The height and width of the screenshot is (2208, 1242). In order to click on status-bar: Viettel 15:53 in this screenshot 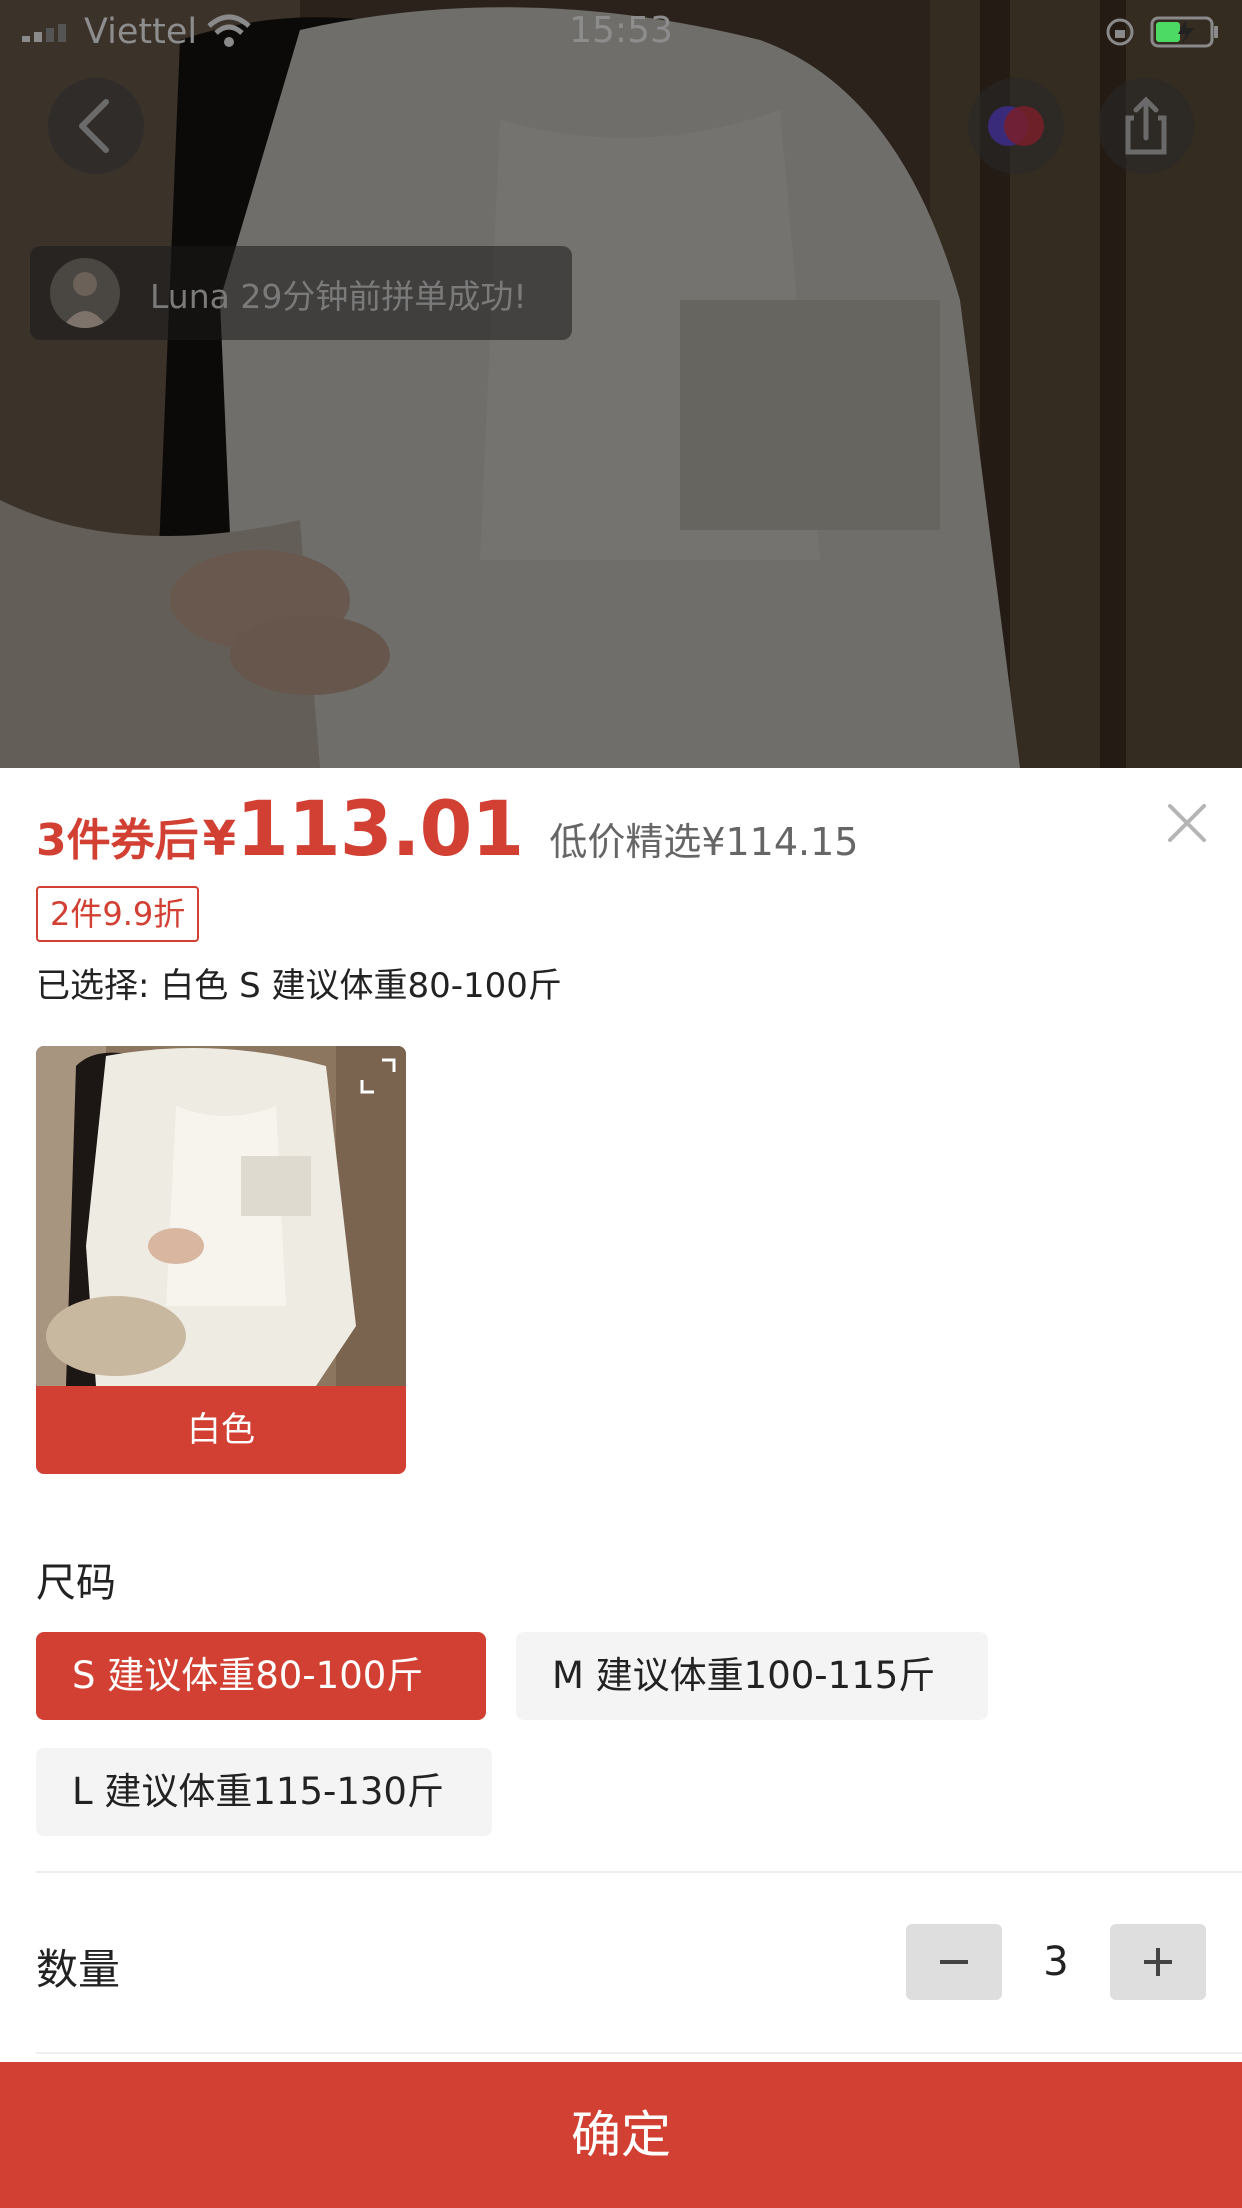, I will do `click(621, 32)`.